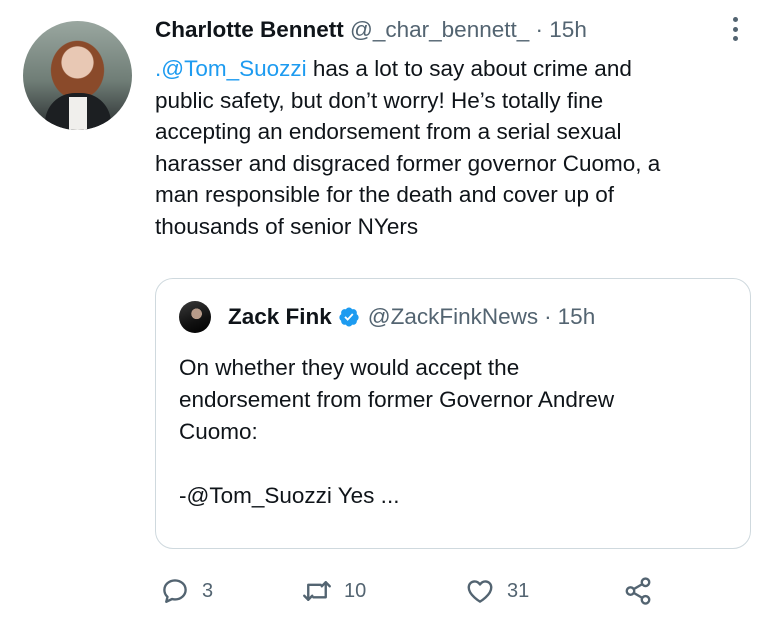 The width and height of the screenshot is (768, 629). Describe the element at coordinates (577, 317) in the screenshot. I see `quoted-tweet-time: 15h` at that location.